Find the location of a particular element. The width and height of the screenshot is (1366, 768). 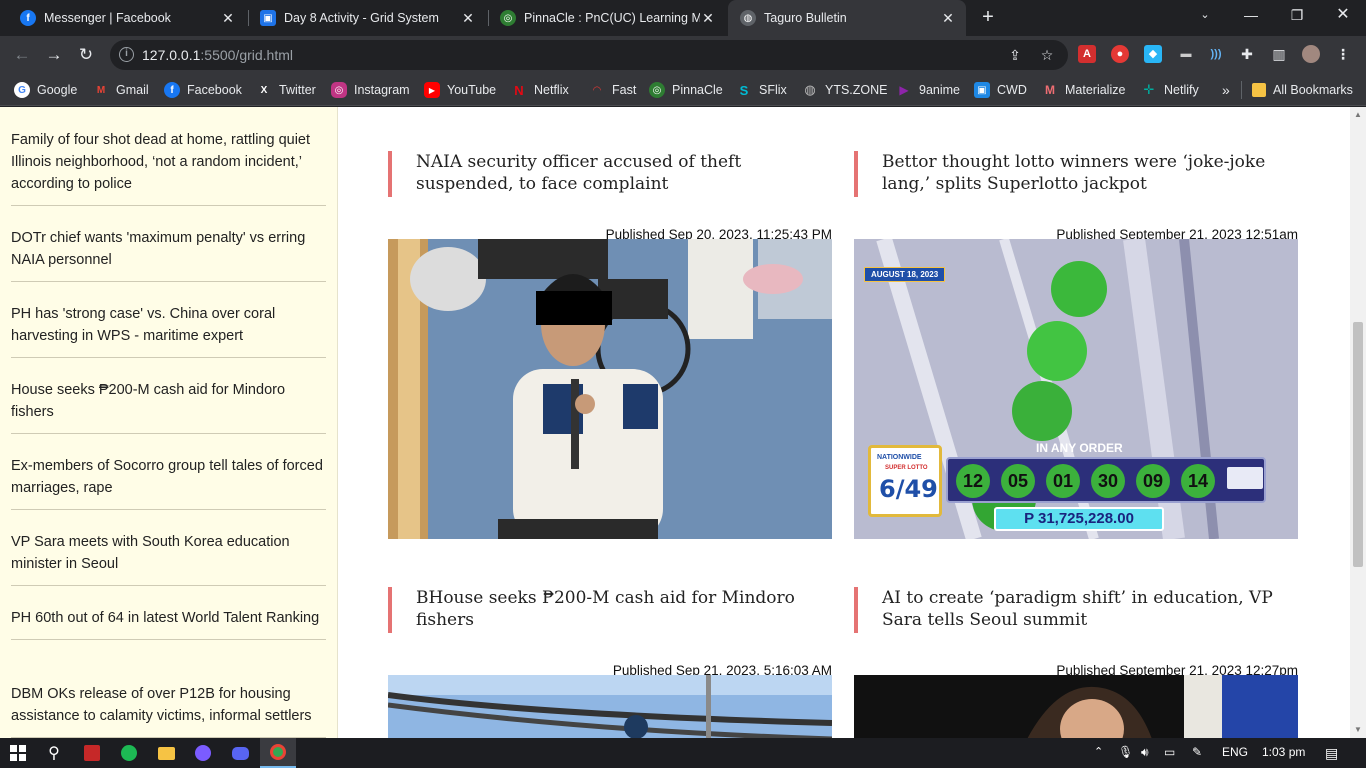

bookmark-twitter: X Twitter is located at coordinates (286, 90).